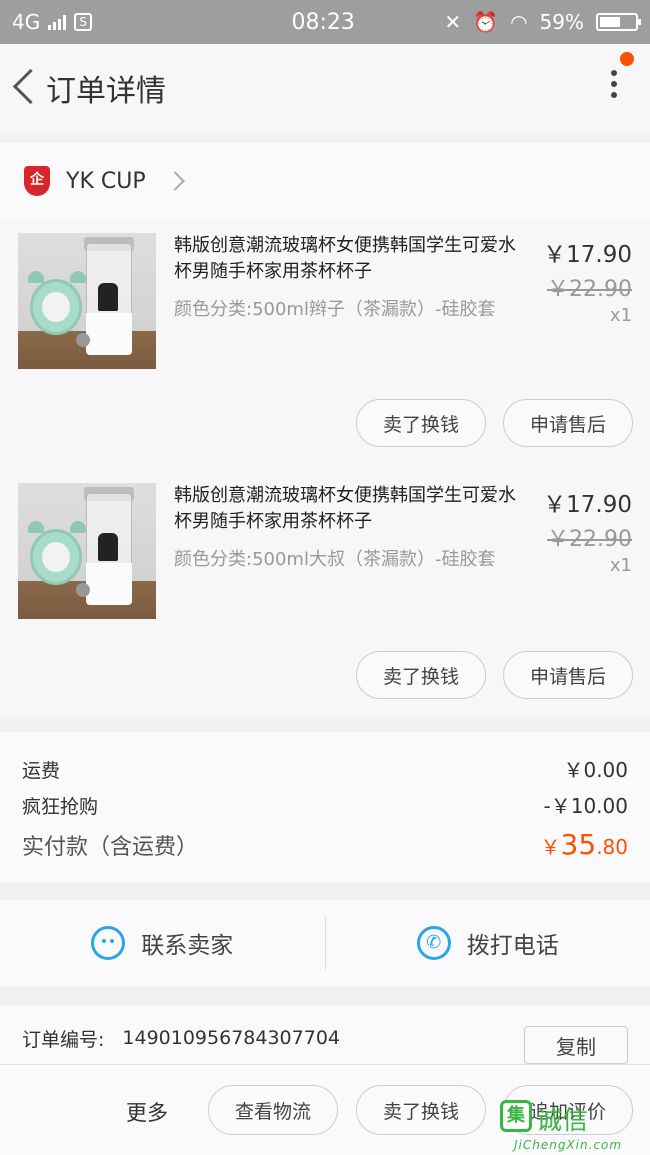 This screenshot has height=1155, width=650. What do you see at coordinates (147, 1112) in the screenshot?
I see `more-button: 更多` at bounding box center [147, 1112].